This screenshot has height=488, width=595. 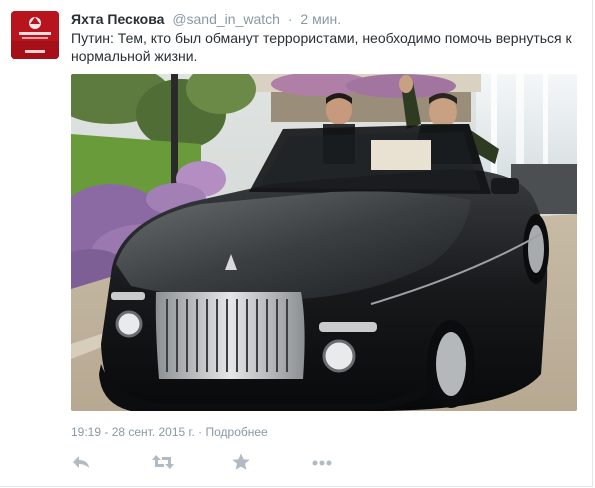 I want to click on tweet-header: Яхта Пескова @sand_in_watch · 2 мин., so click(x=206, y=19).